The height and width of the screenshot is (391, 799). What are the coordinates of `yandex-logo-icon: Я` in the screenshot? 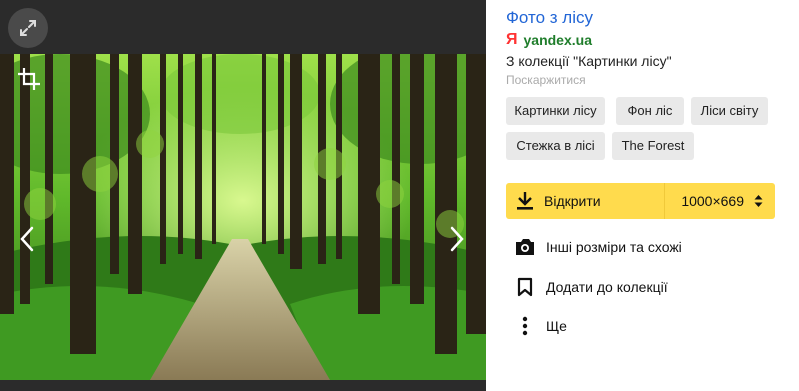 It's located at (512, 39).